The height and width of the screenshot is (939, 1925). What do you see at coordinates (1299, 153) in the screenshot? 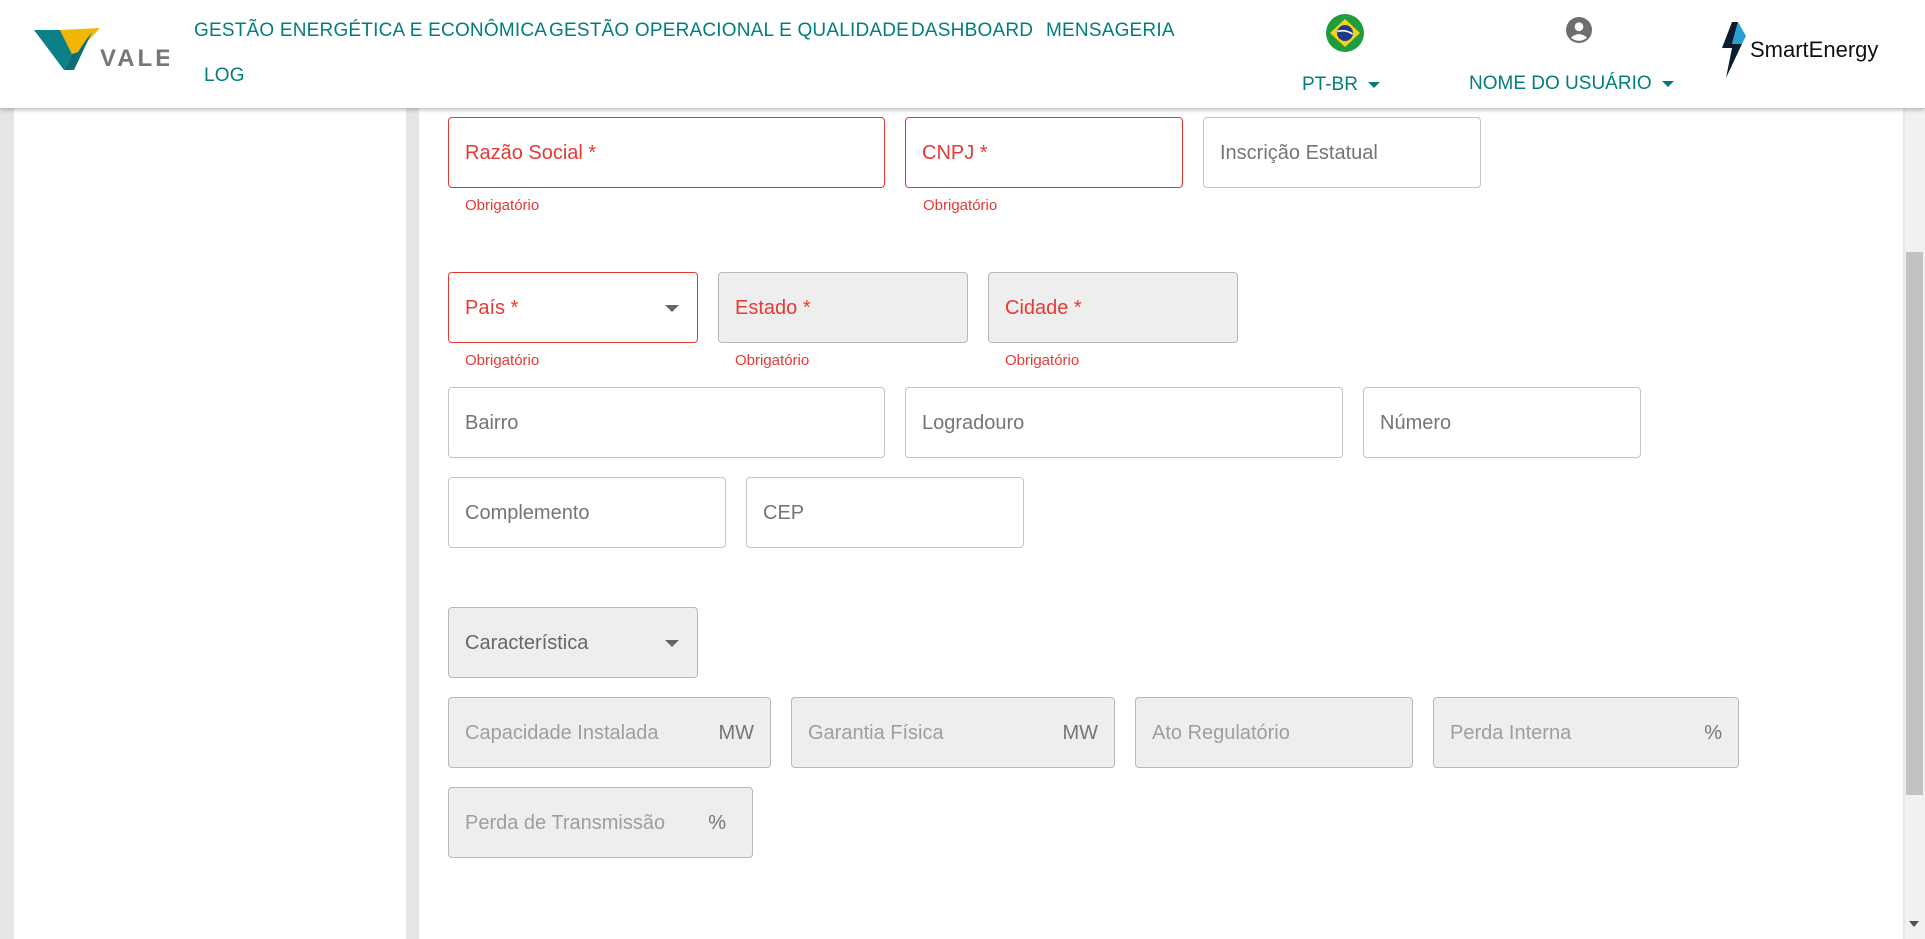
I see `inscricao-estatual-label: Inscrição Estatual` at bounding box center [1299, 153].